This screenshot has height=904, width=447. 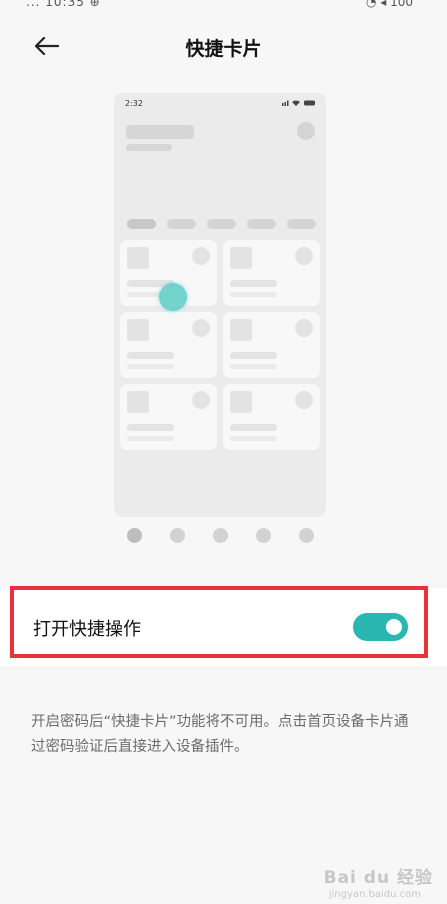 What do you see at coordinates (219, 622) in the screenshot?
I see `annotation-highlight-box` at bounding box center [219, 622].